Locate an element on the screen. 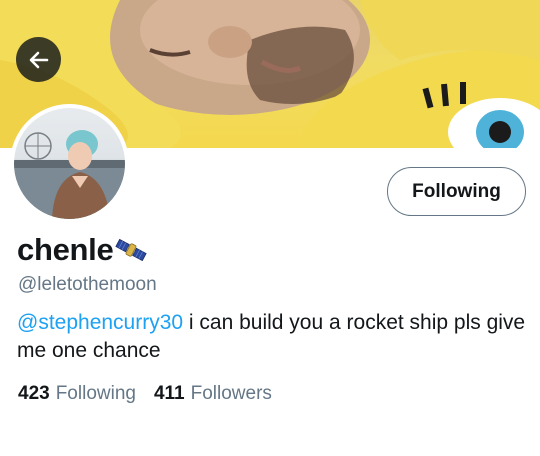 Image resolution: width=540 pixels, height=456 pixels. followers-label: Followers is located at coordinates (231, 393).